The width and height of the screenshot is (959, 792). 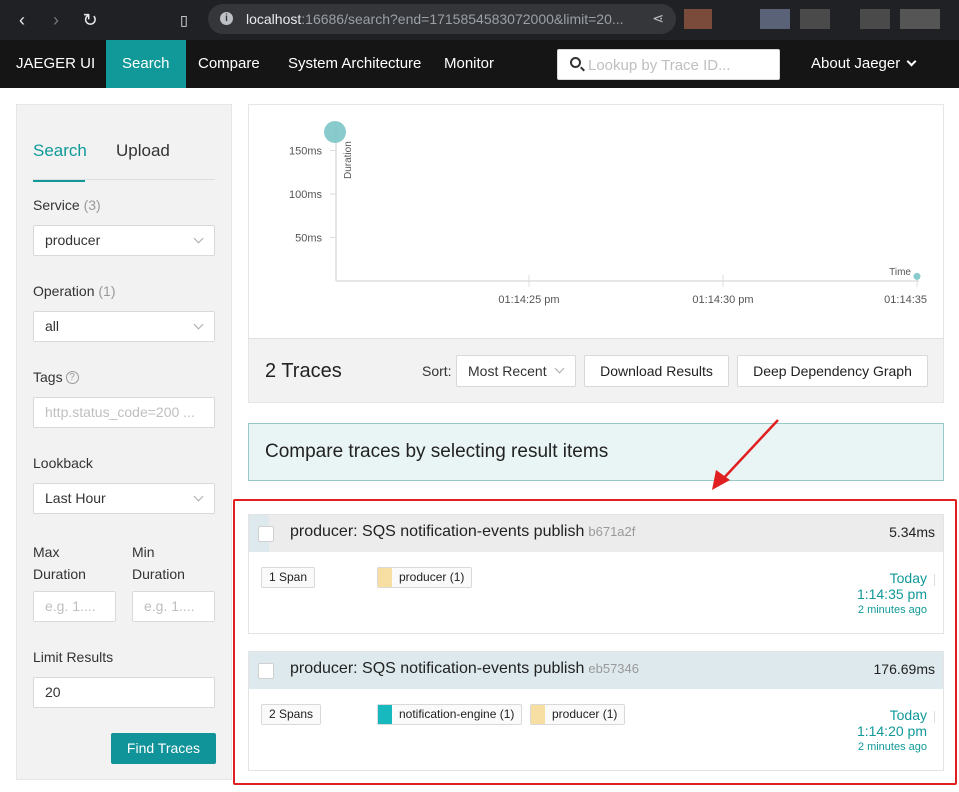 I want to click on x-tick-label: 01:14:25 pm, so click(x=528, y=300).